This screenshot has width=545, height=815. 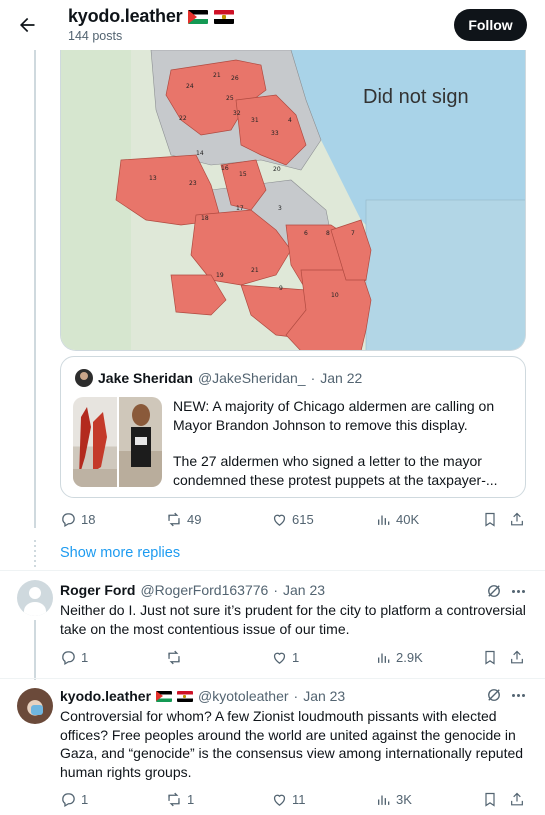 I want to click on reply-icon, so click(x=68, y=519).